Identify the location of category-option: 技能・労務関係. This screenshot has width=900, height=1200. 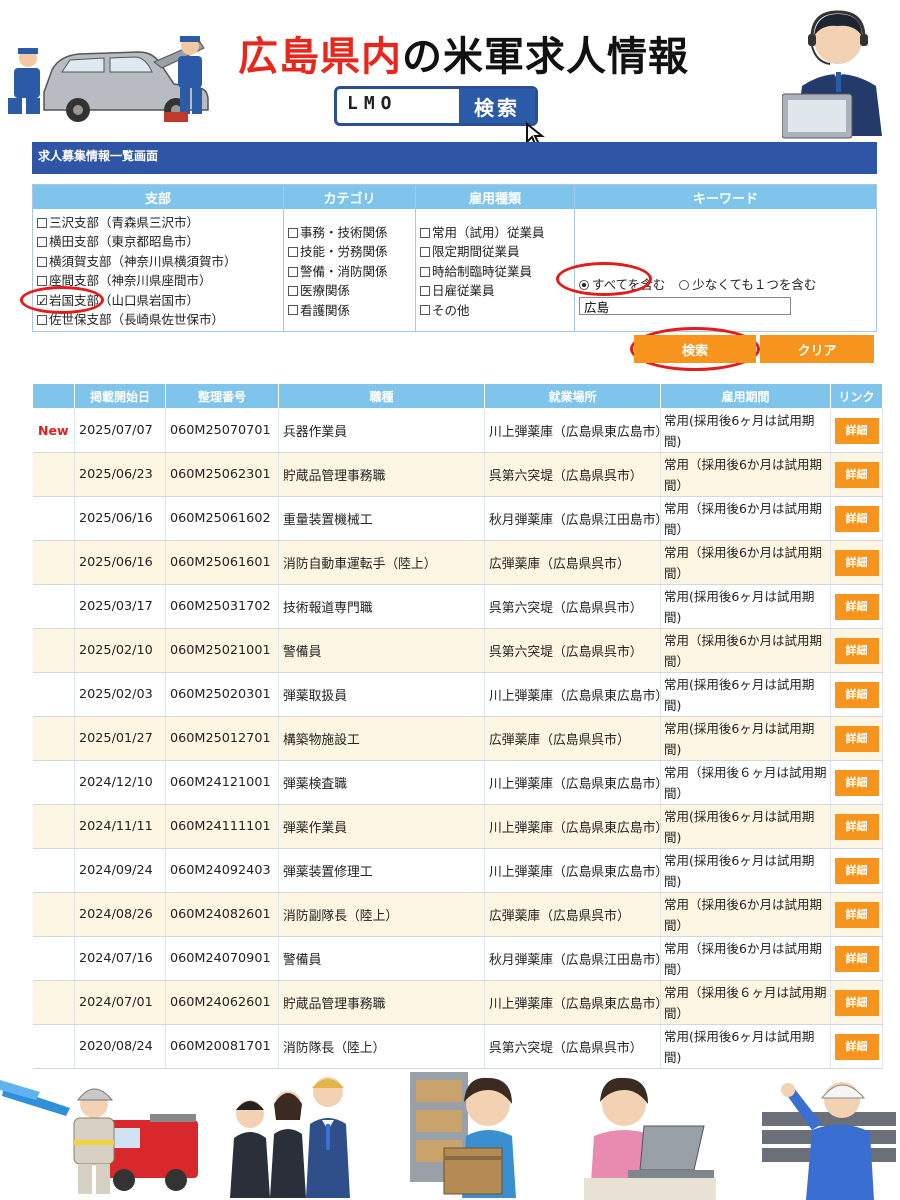
(349, 251).